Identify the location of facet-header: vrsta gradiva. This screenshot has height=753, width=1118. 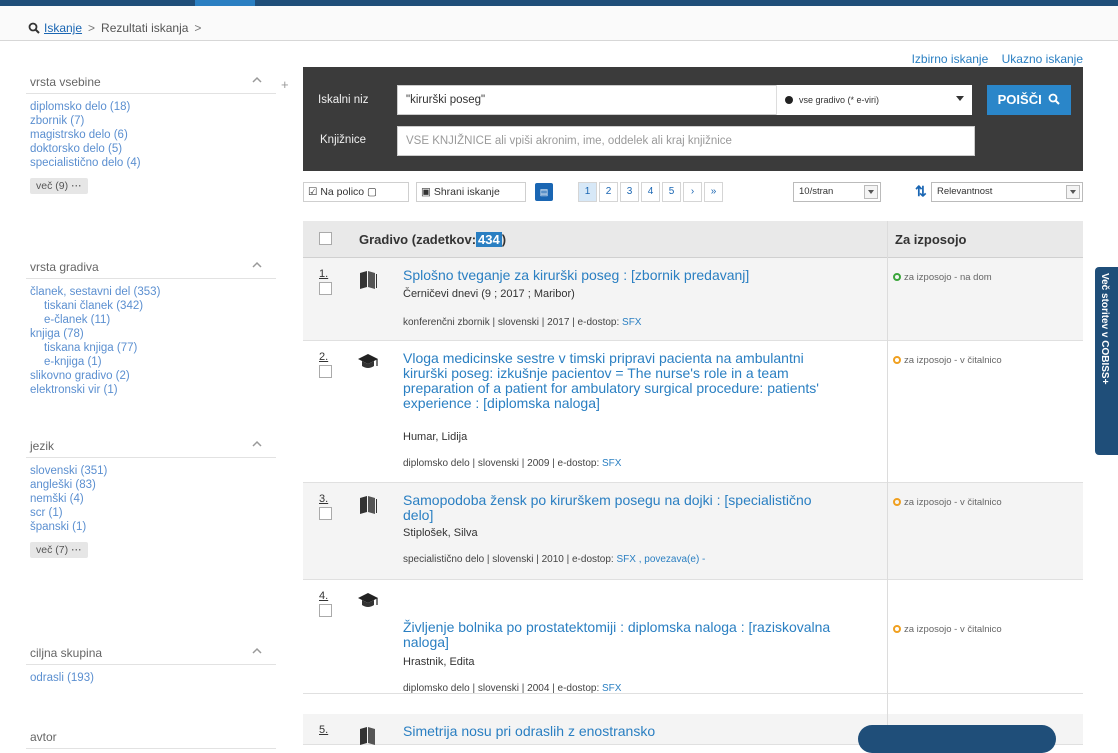
(151, 266).